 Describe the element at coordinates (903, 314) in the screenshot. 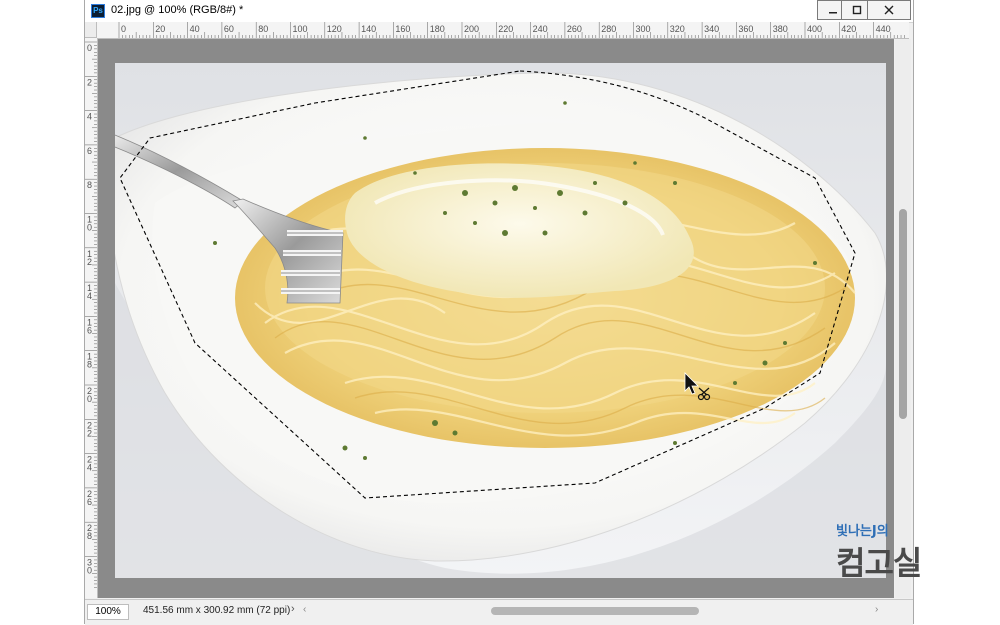

I see `vertical-scroll-thumb` at that location.